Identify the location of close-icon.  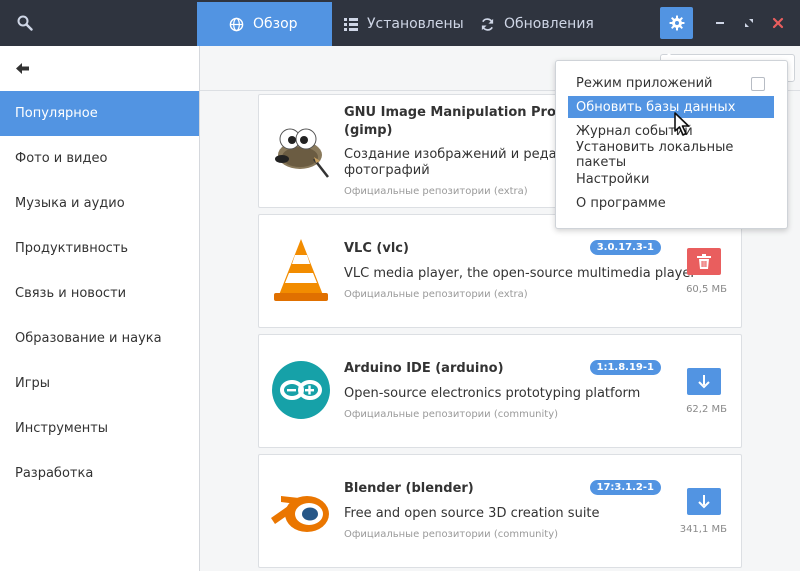
(778, 23).